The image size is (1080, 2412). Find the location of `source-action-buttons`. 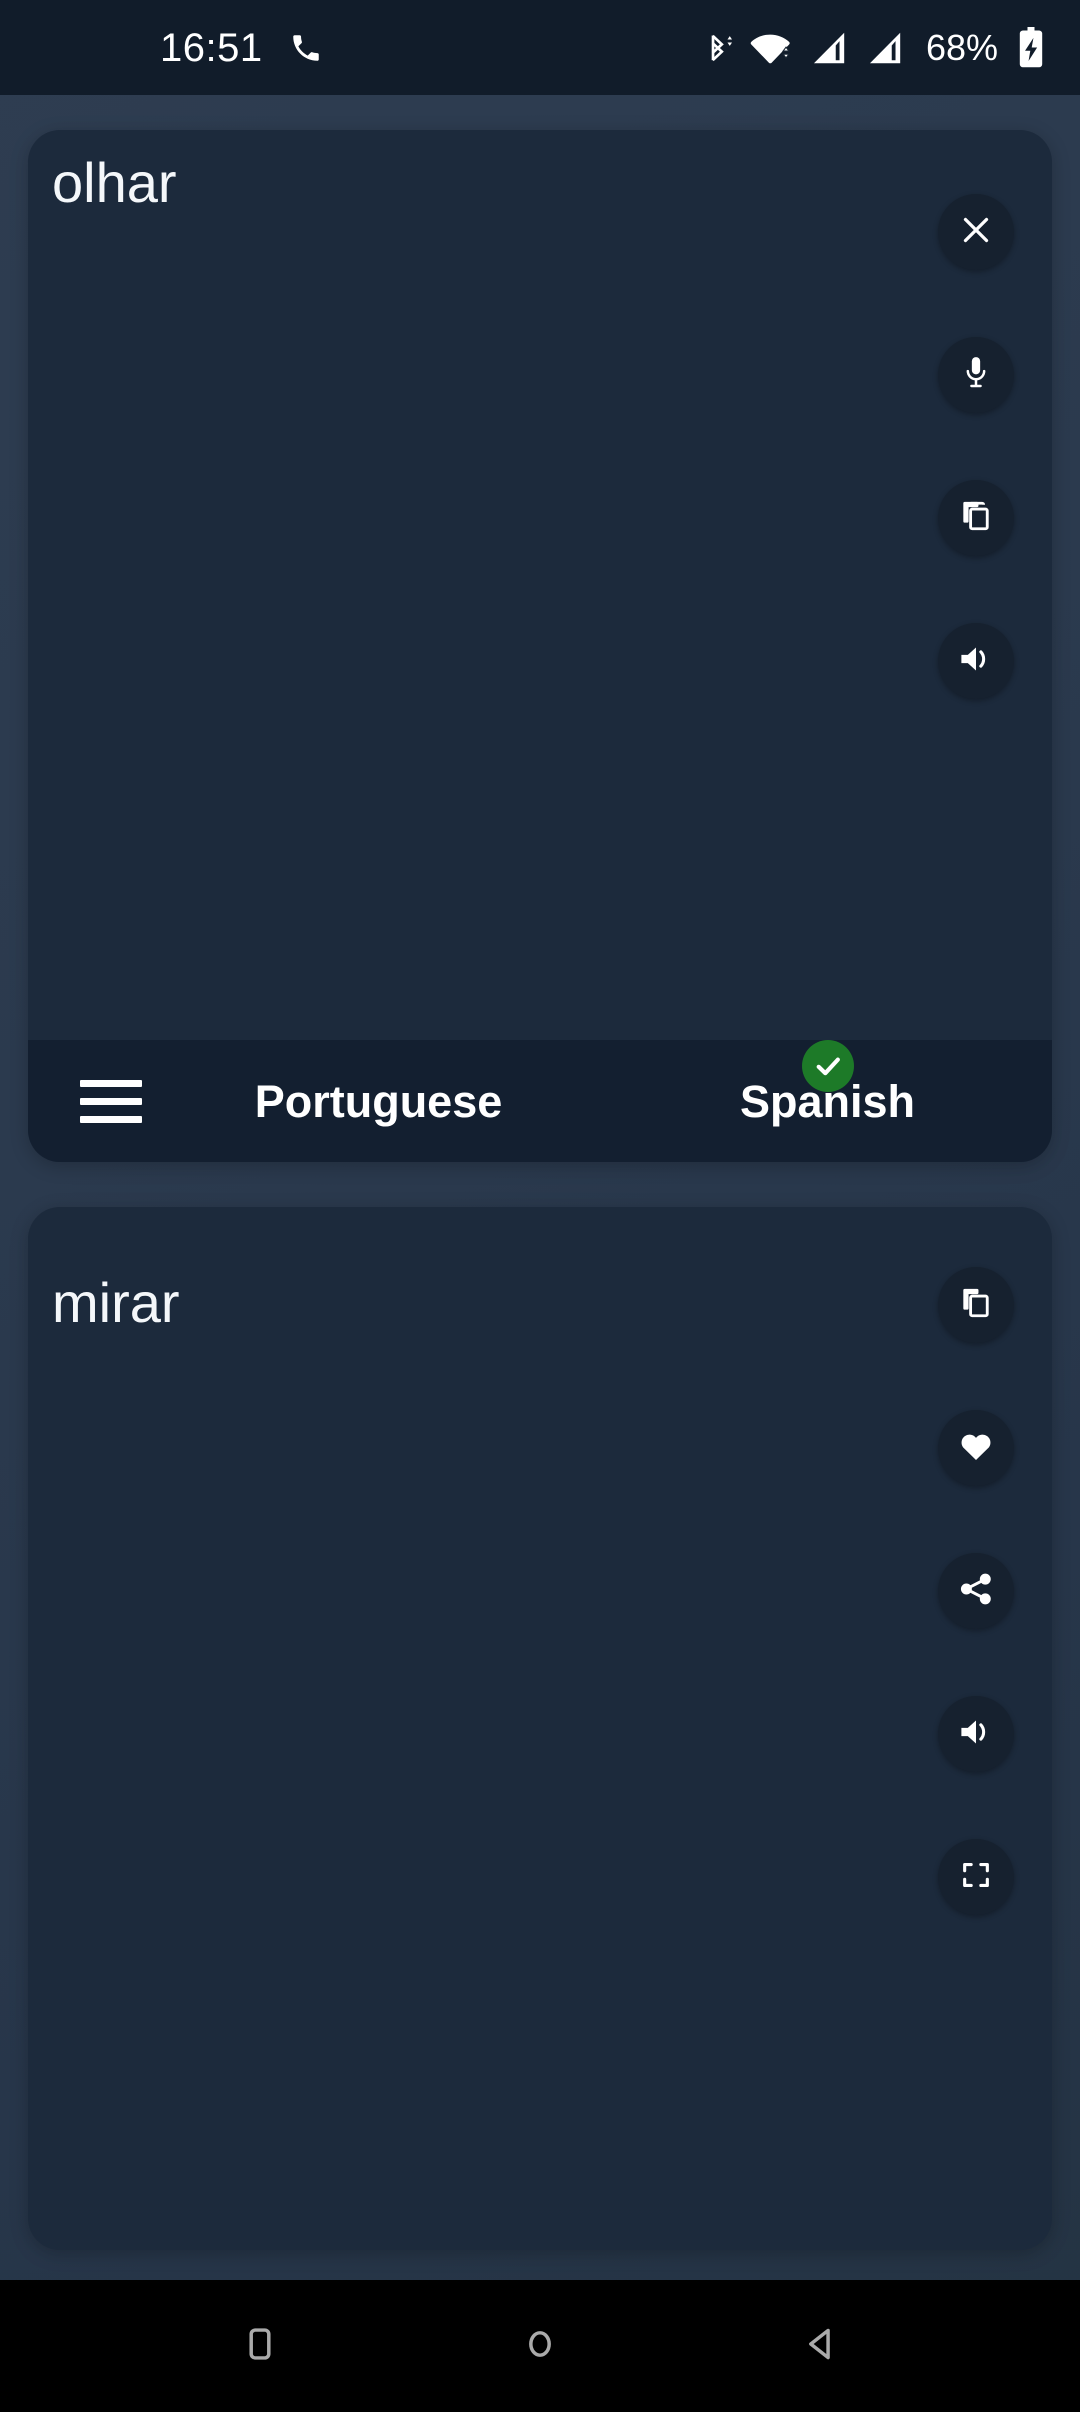

source-action-buttons is located at coordinates (976, 446).